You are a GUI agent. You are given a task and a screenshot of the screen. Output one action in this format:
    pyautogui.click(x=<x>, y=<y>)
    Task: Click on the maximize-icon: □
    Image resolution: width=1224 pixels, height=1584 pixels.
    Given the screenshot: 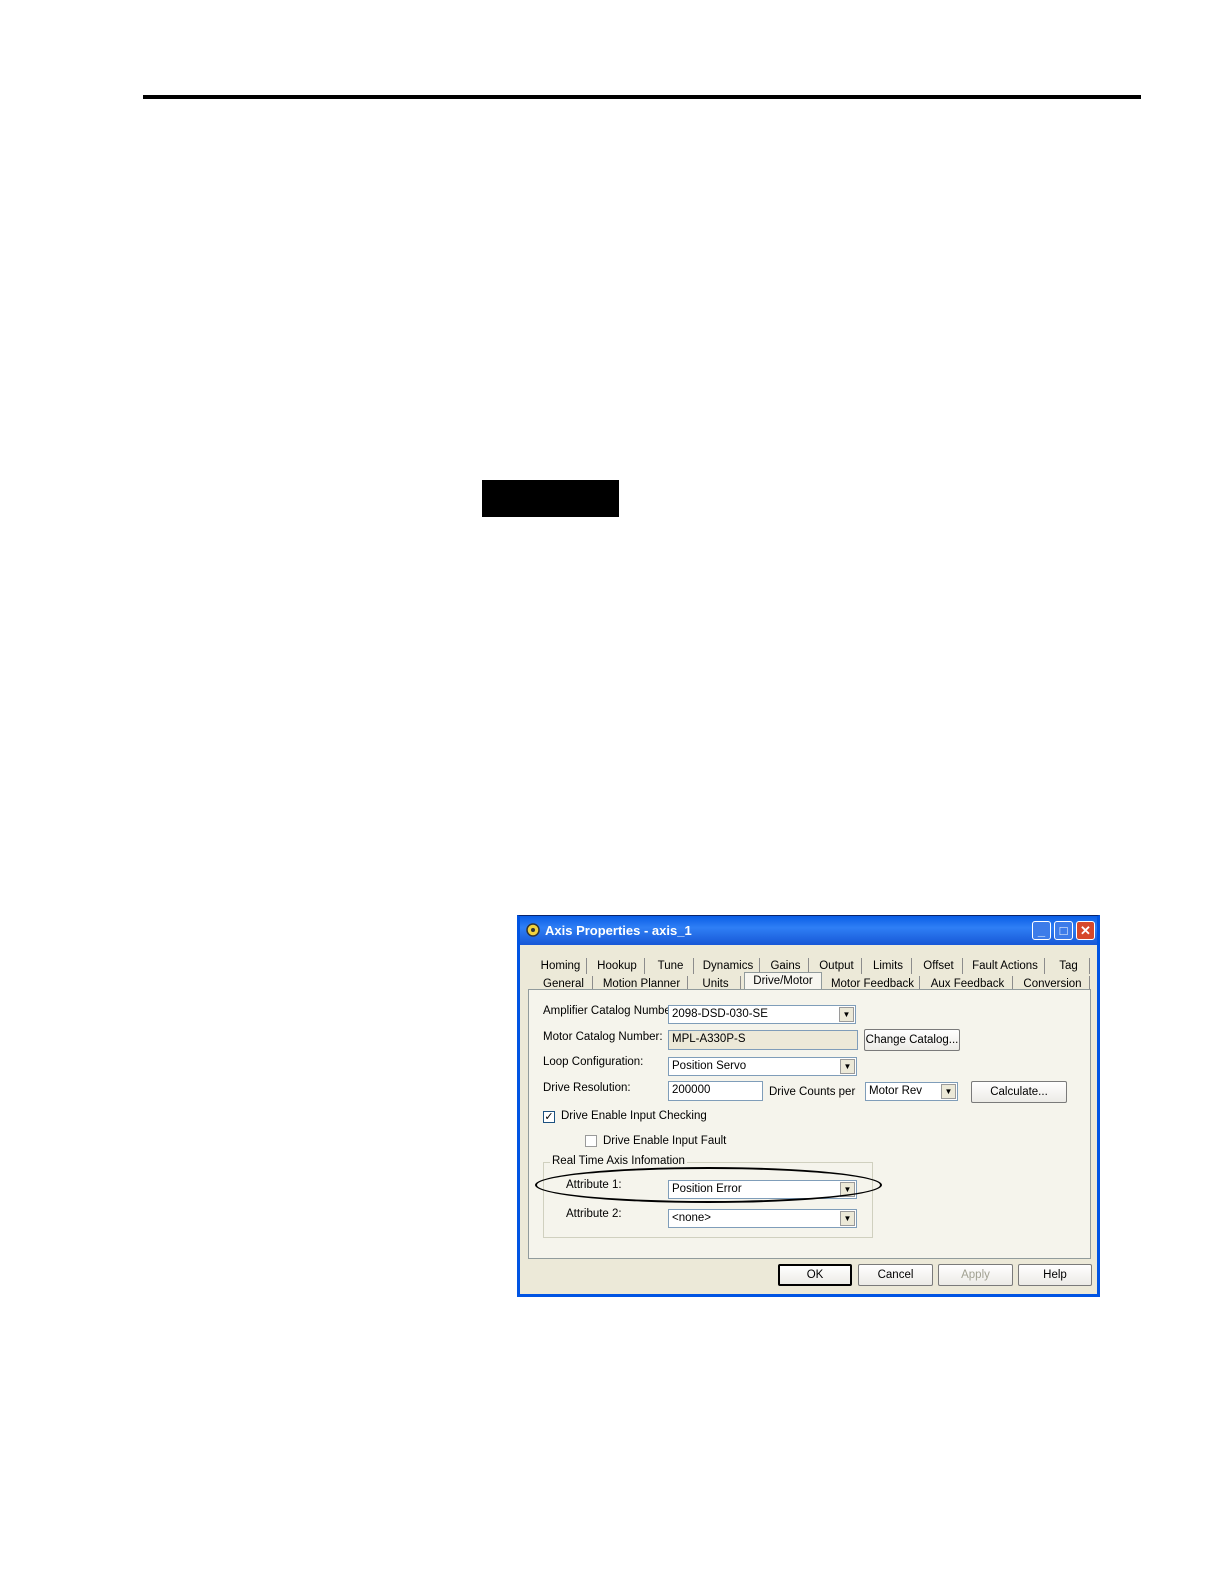 What is the action you would take?
    pyautogui.click(x=1063, y=930)
    